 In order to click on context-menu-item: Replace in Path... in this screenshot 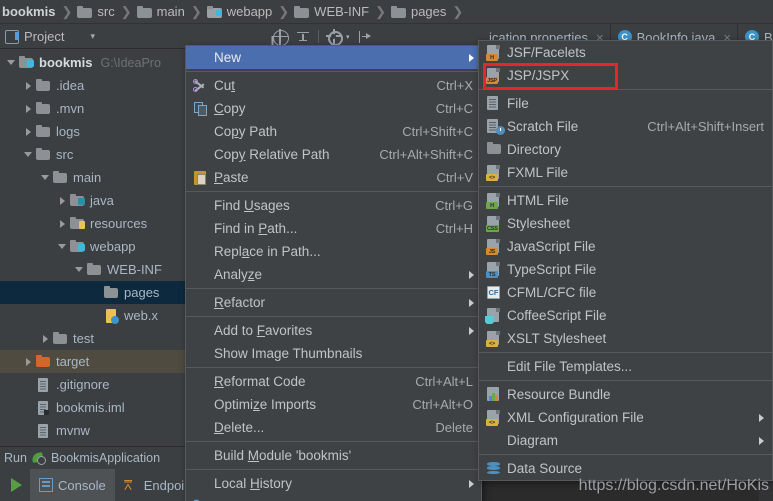, I will do `click(333, 251)`.